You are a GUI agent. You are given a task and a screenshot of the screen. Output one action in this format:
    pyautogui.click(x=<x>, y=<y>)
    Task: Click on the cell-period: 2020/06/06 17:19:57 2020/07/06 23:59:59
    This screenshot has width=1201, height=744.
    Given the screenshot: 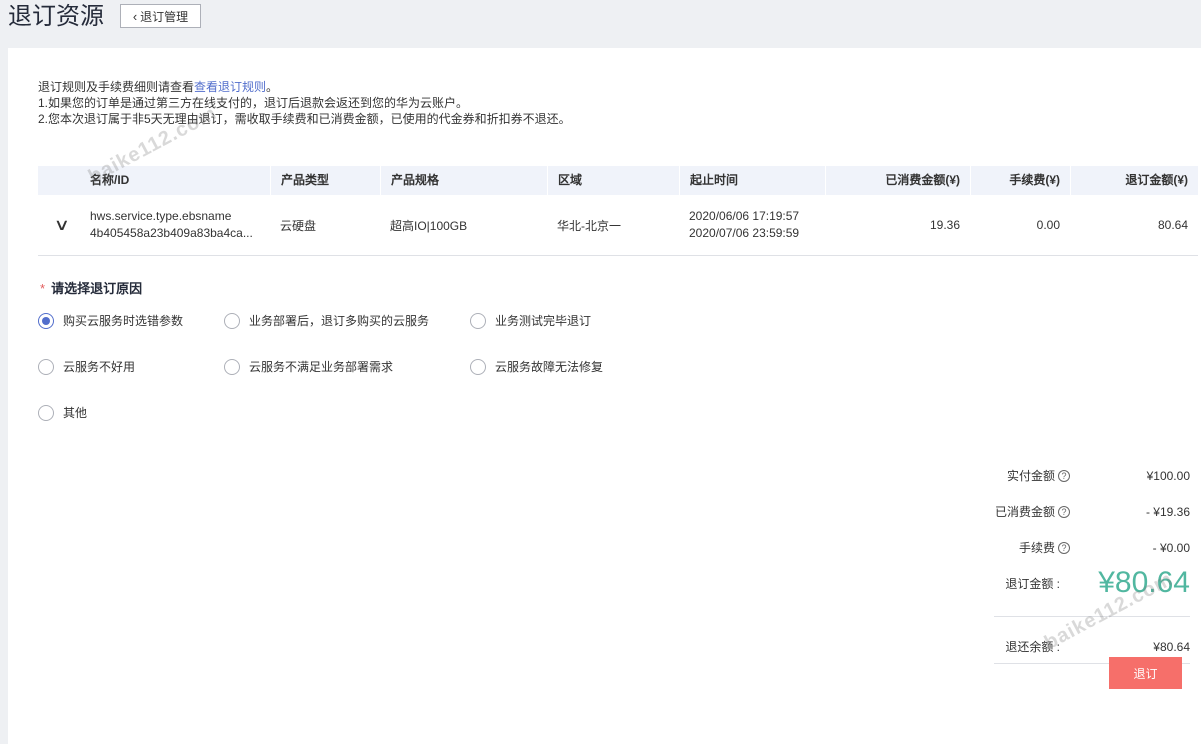 What is the action you would take?
    pyautogui.click(x=752, y=225)
    